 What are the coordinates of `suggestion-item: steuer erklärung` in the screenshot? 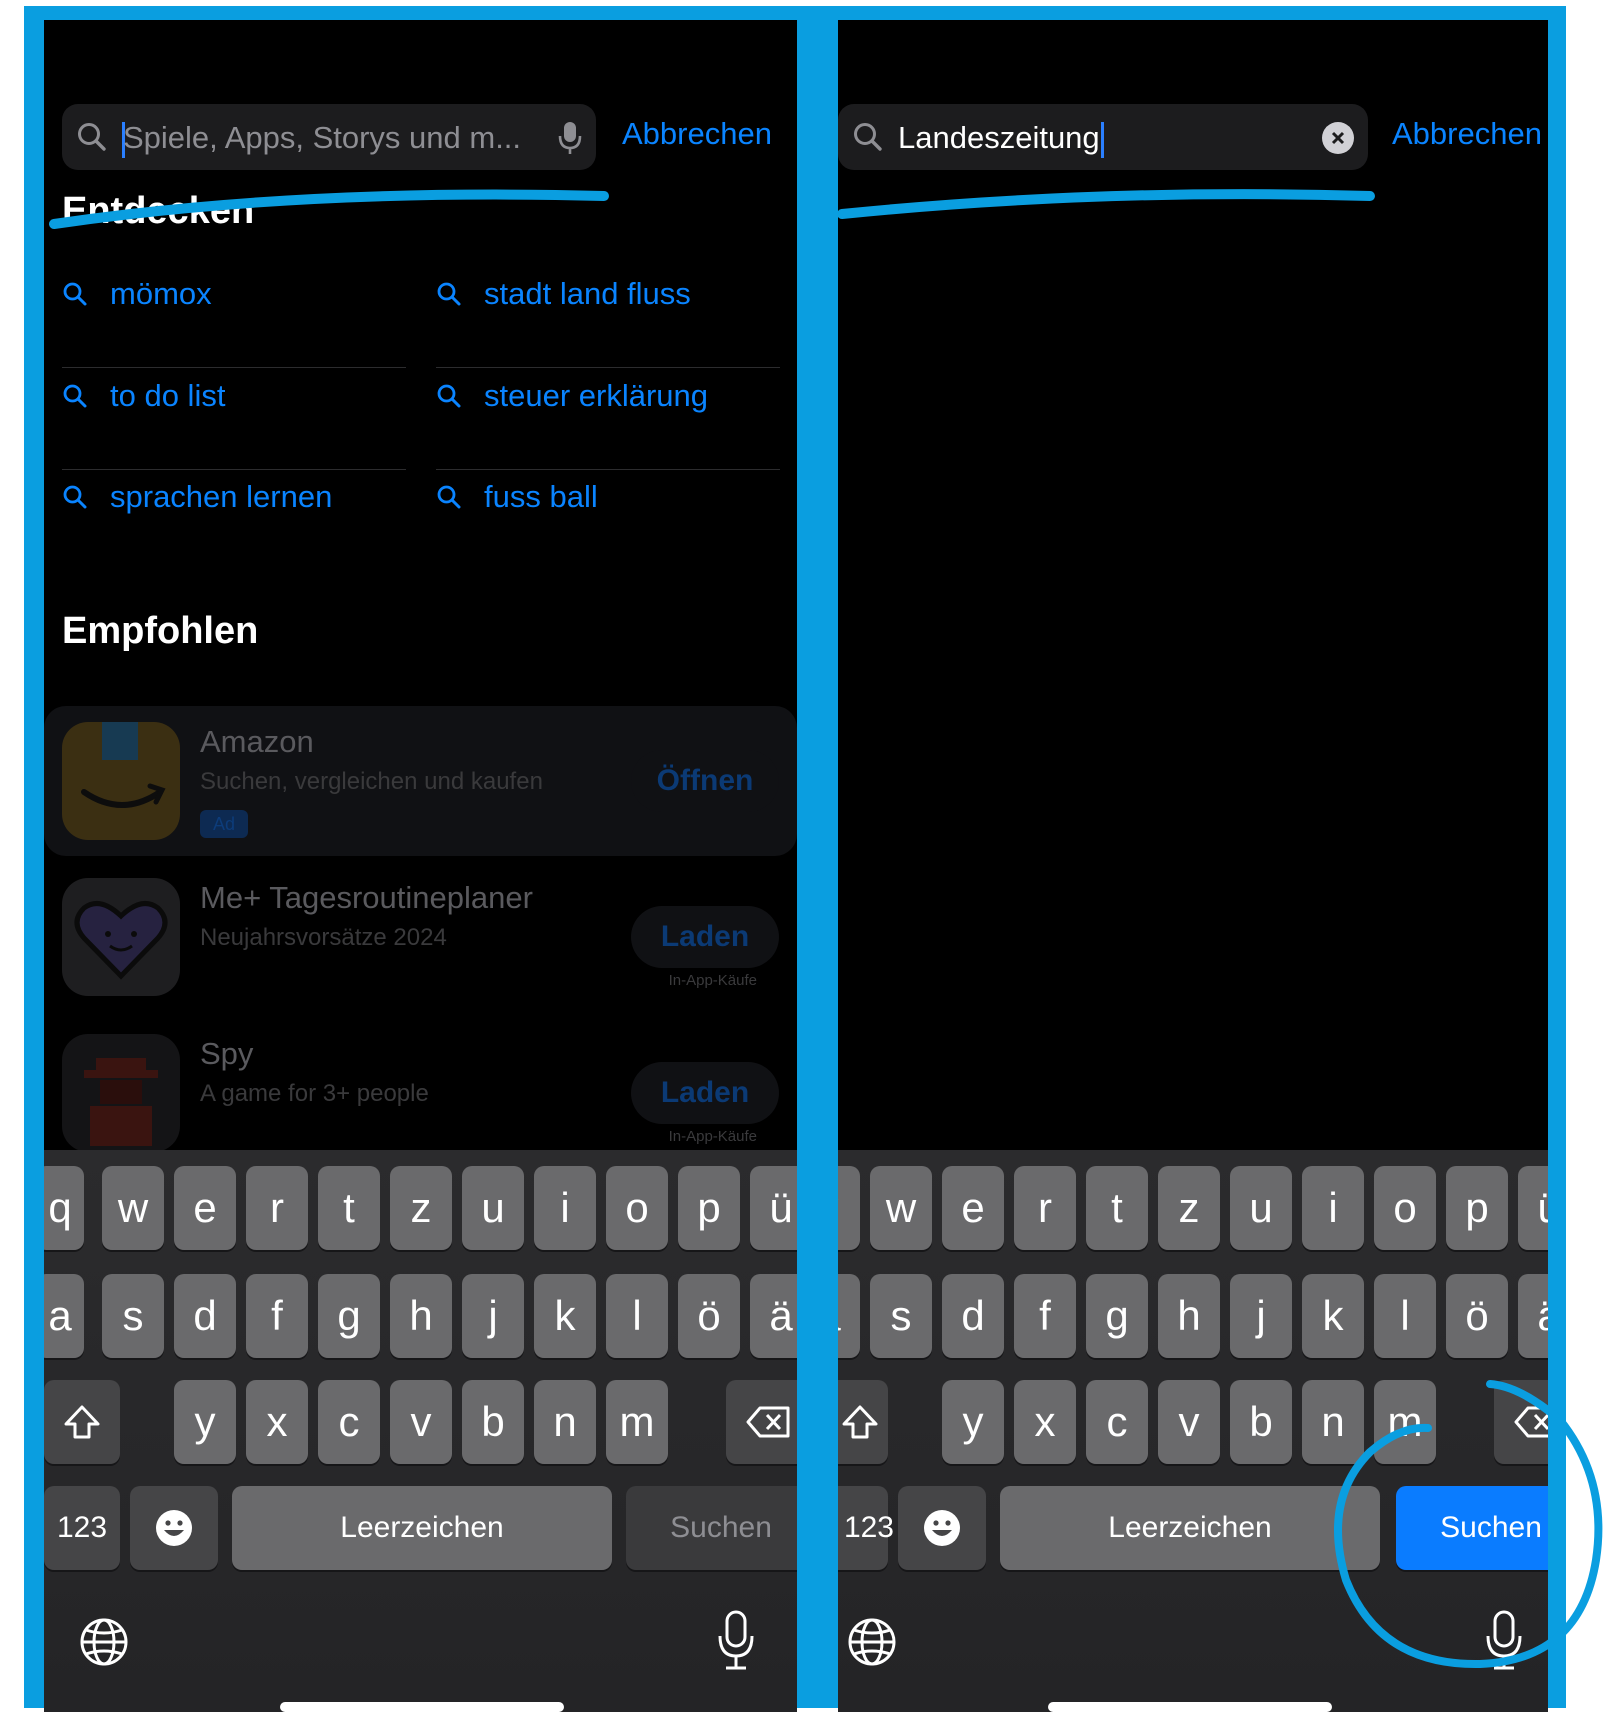 It's located at (572, 396).